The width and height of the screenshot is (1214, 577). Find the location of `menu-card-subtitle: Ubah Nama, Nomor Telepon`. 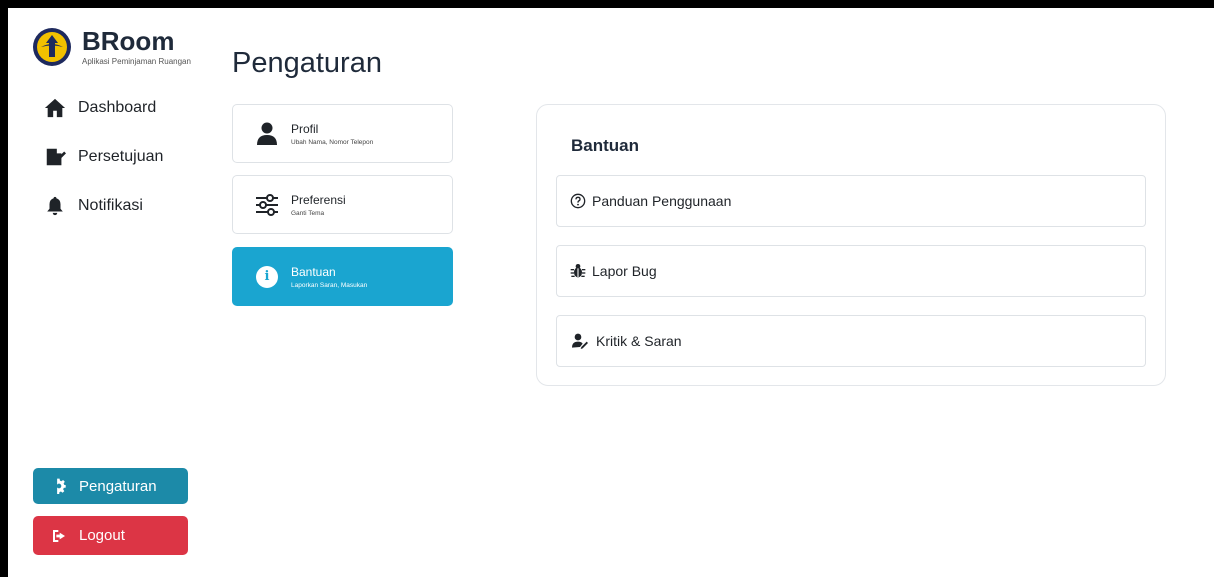

menu-card-subtitle: Ubah Nama, Nomor Telepon is located at coordinates (332, 142).